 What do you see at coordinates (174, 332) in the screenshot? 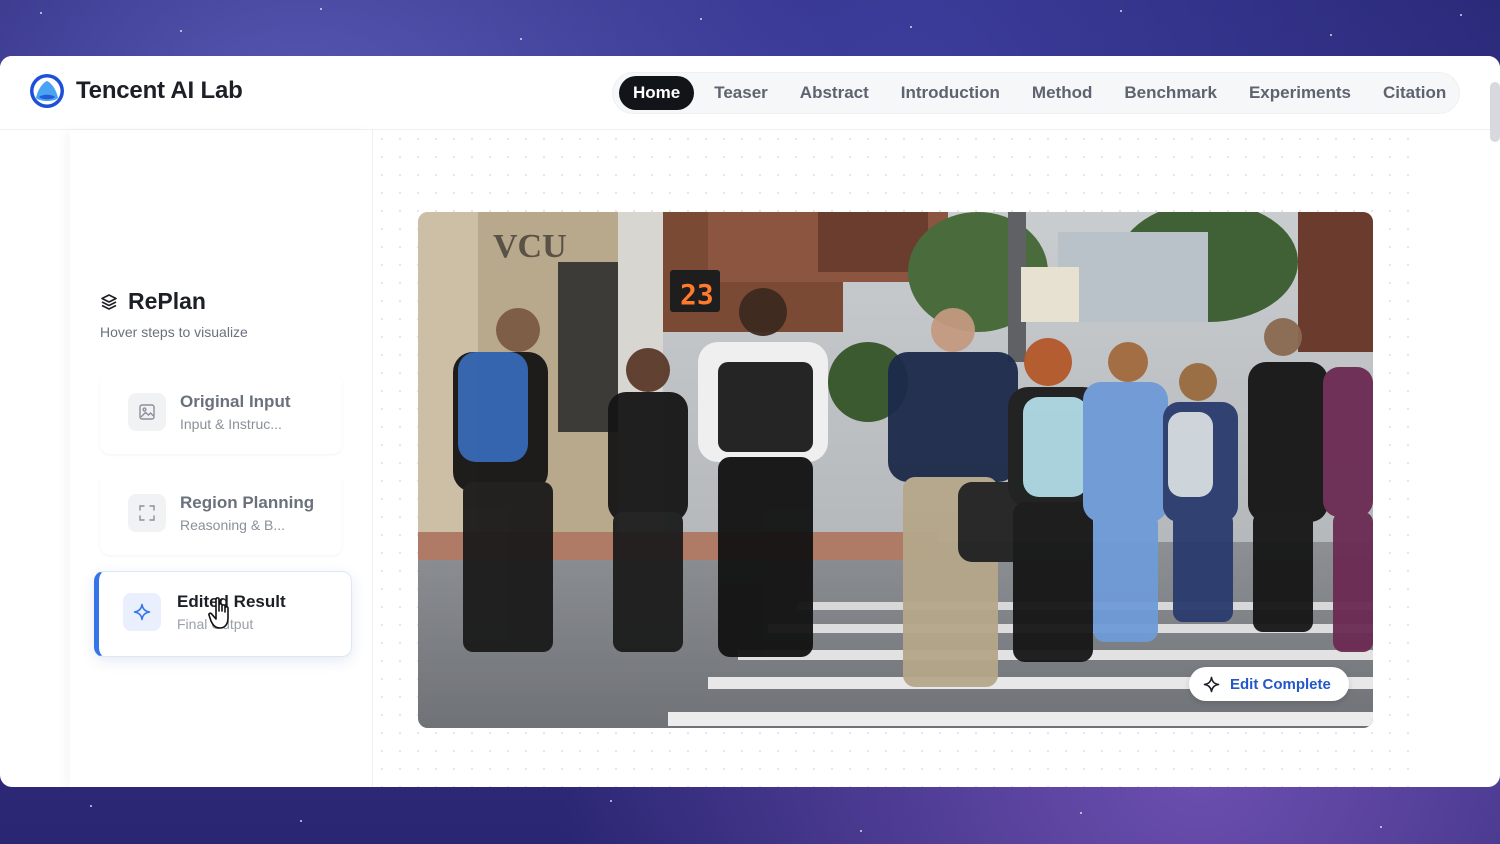
I see `sidebar-subtitle: Hover steps to visualize` at bounding box center [174, 332].